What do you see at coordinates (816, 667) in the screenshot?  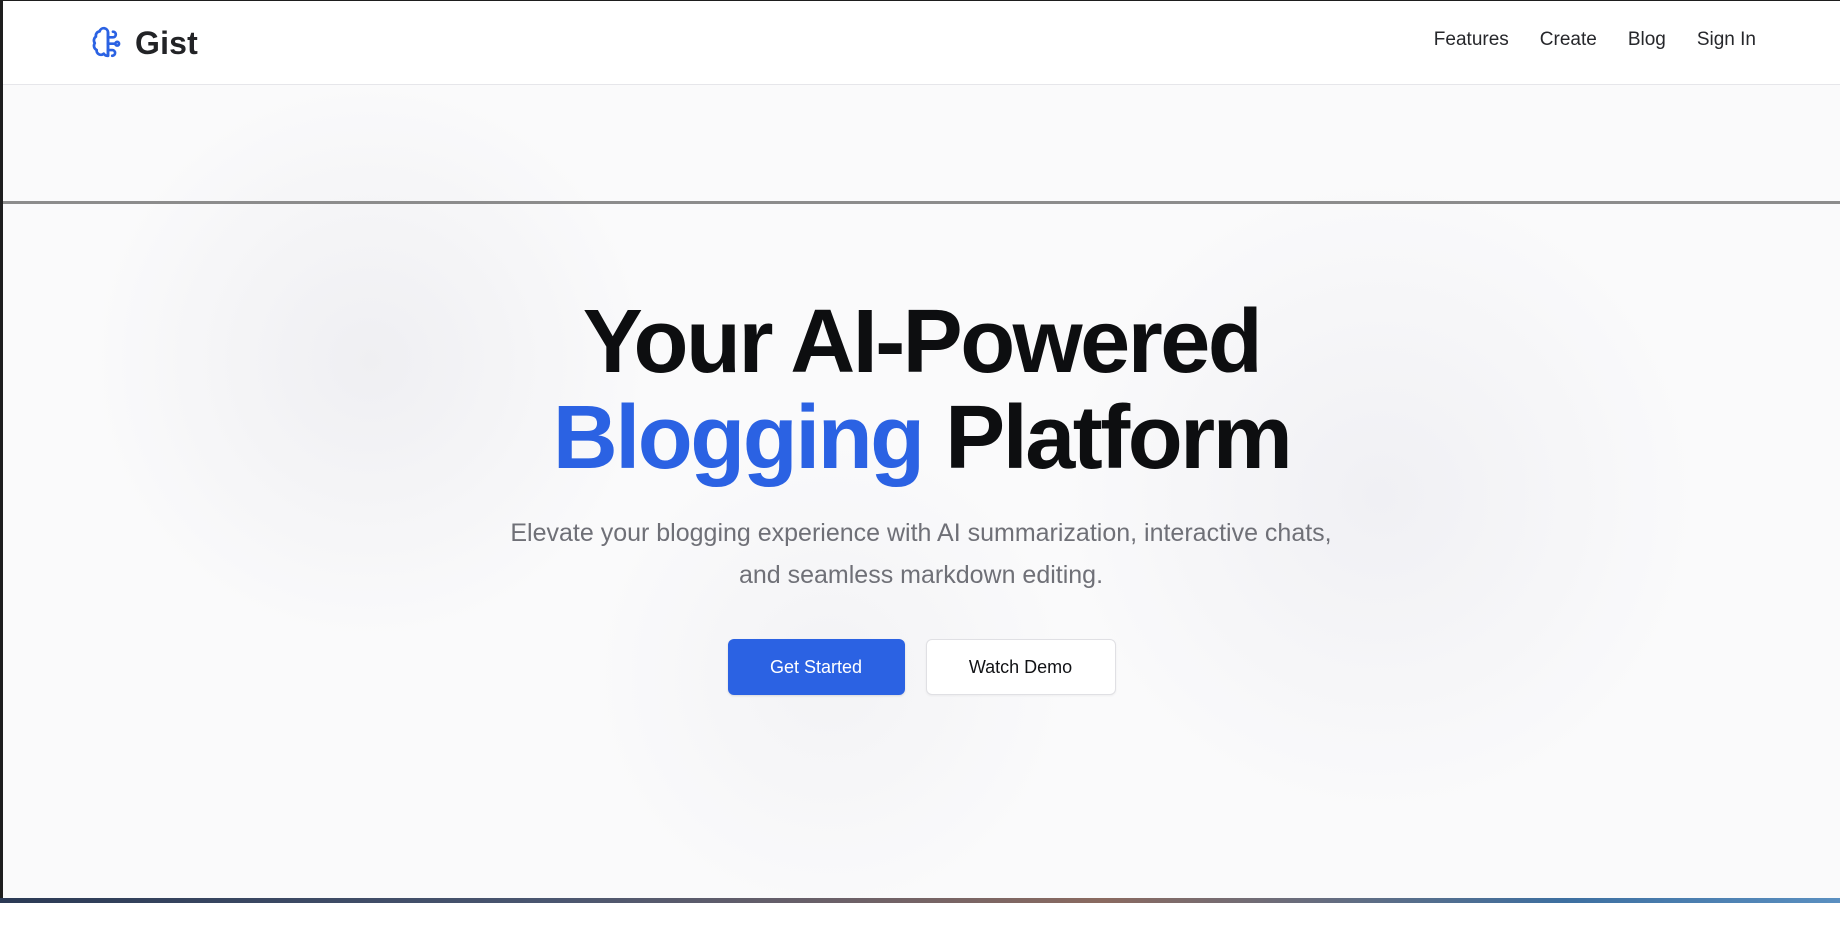 I see `get-started-button: Get Started` at bounding box center [816, 667].